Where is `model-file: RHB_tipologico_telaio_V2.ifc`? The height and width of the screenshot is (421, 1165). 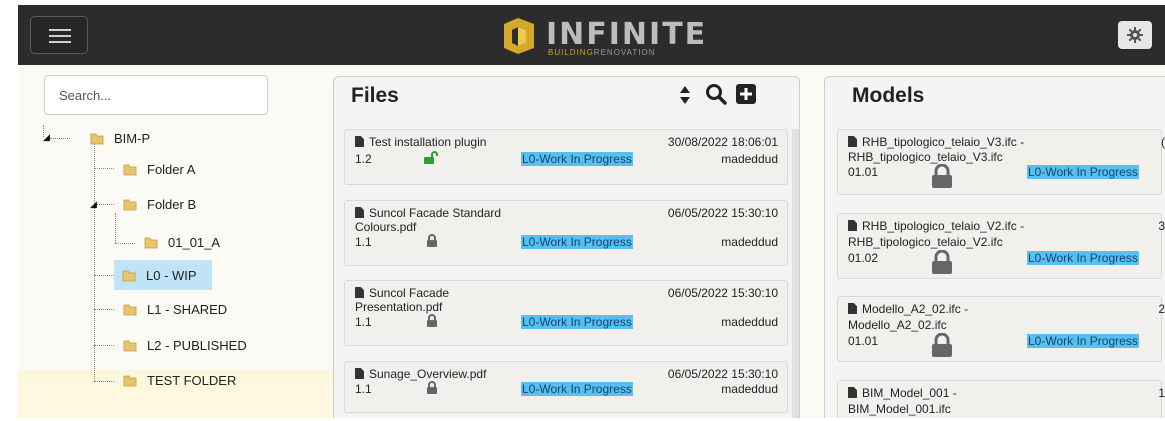
model-file: RHB_tipologico_telaio_V2.ifc is located at coordinates (925, 242).